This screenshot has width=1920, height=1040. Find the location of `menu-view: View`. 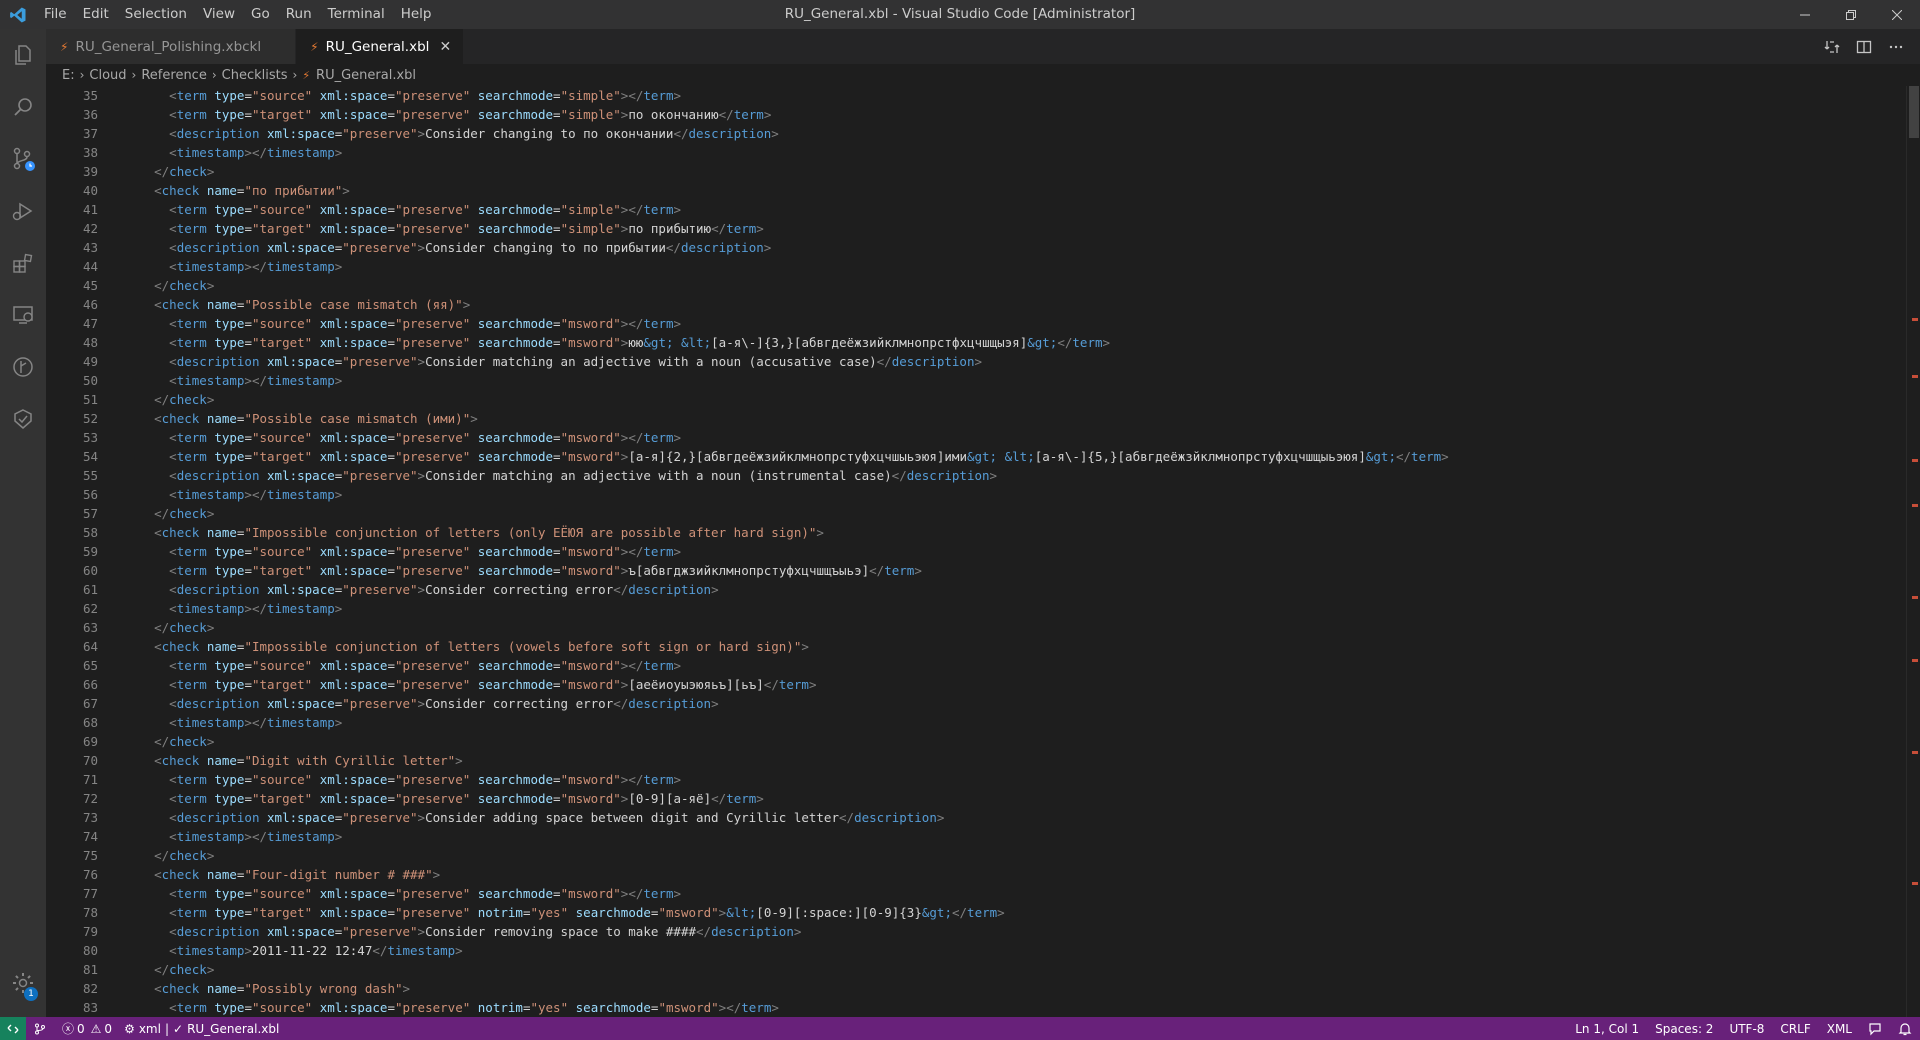

menu-view: View is located at coordinates (219, 14).